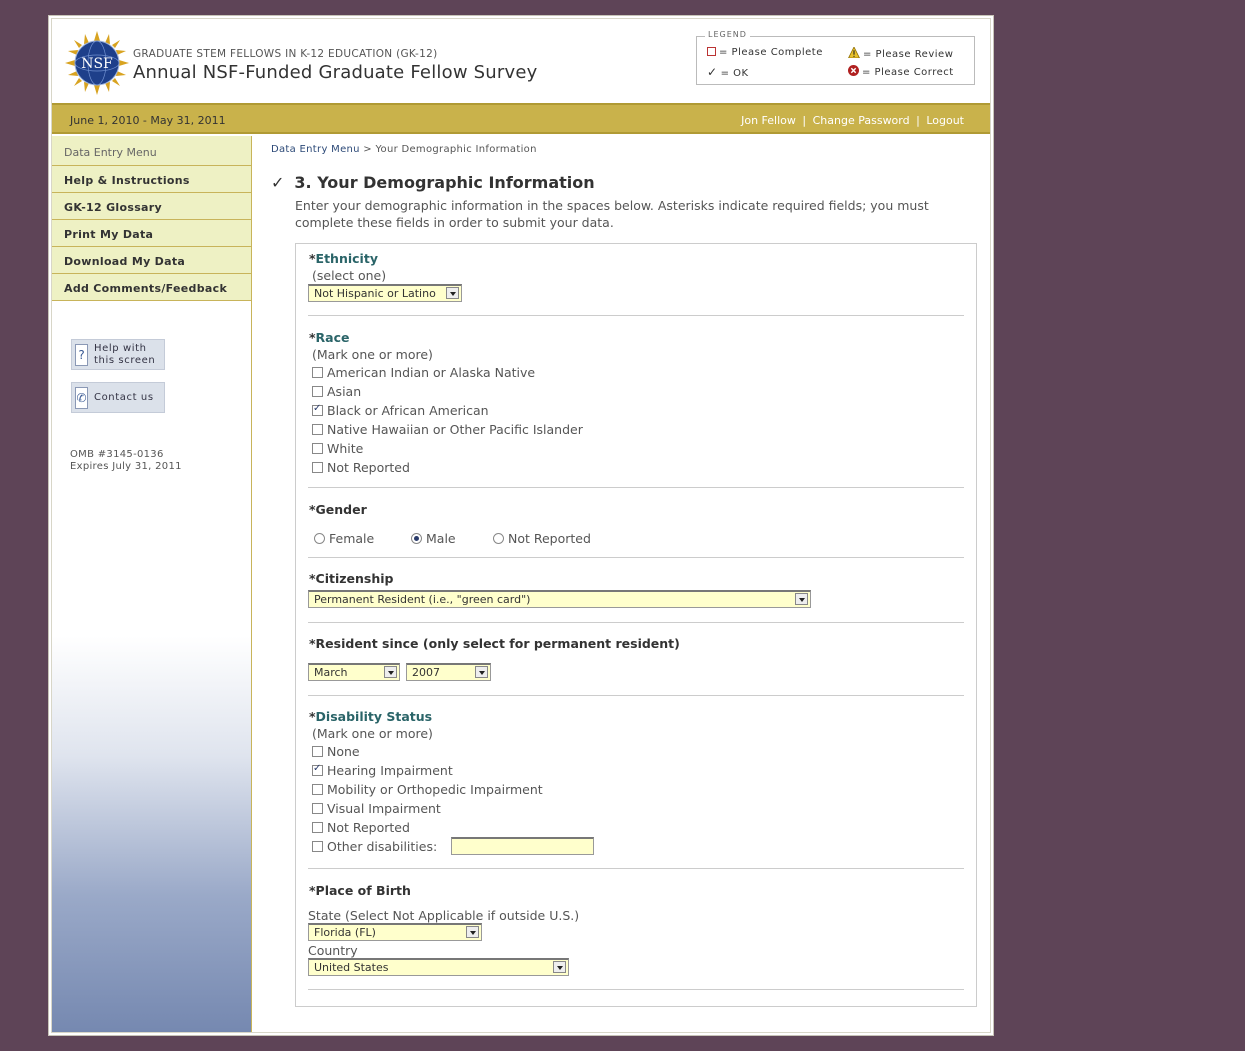  I want to click on help-screen-button: ? Help with this screen, so click(118, 354).